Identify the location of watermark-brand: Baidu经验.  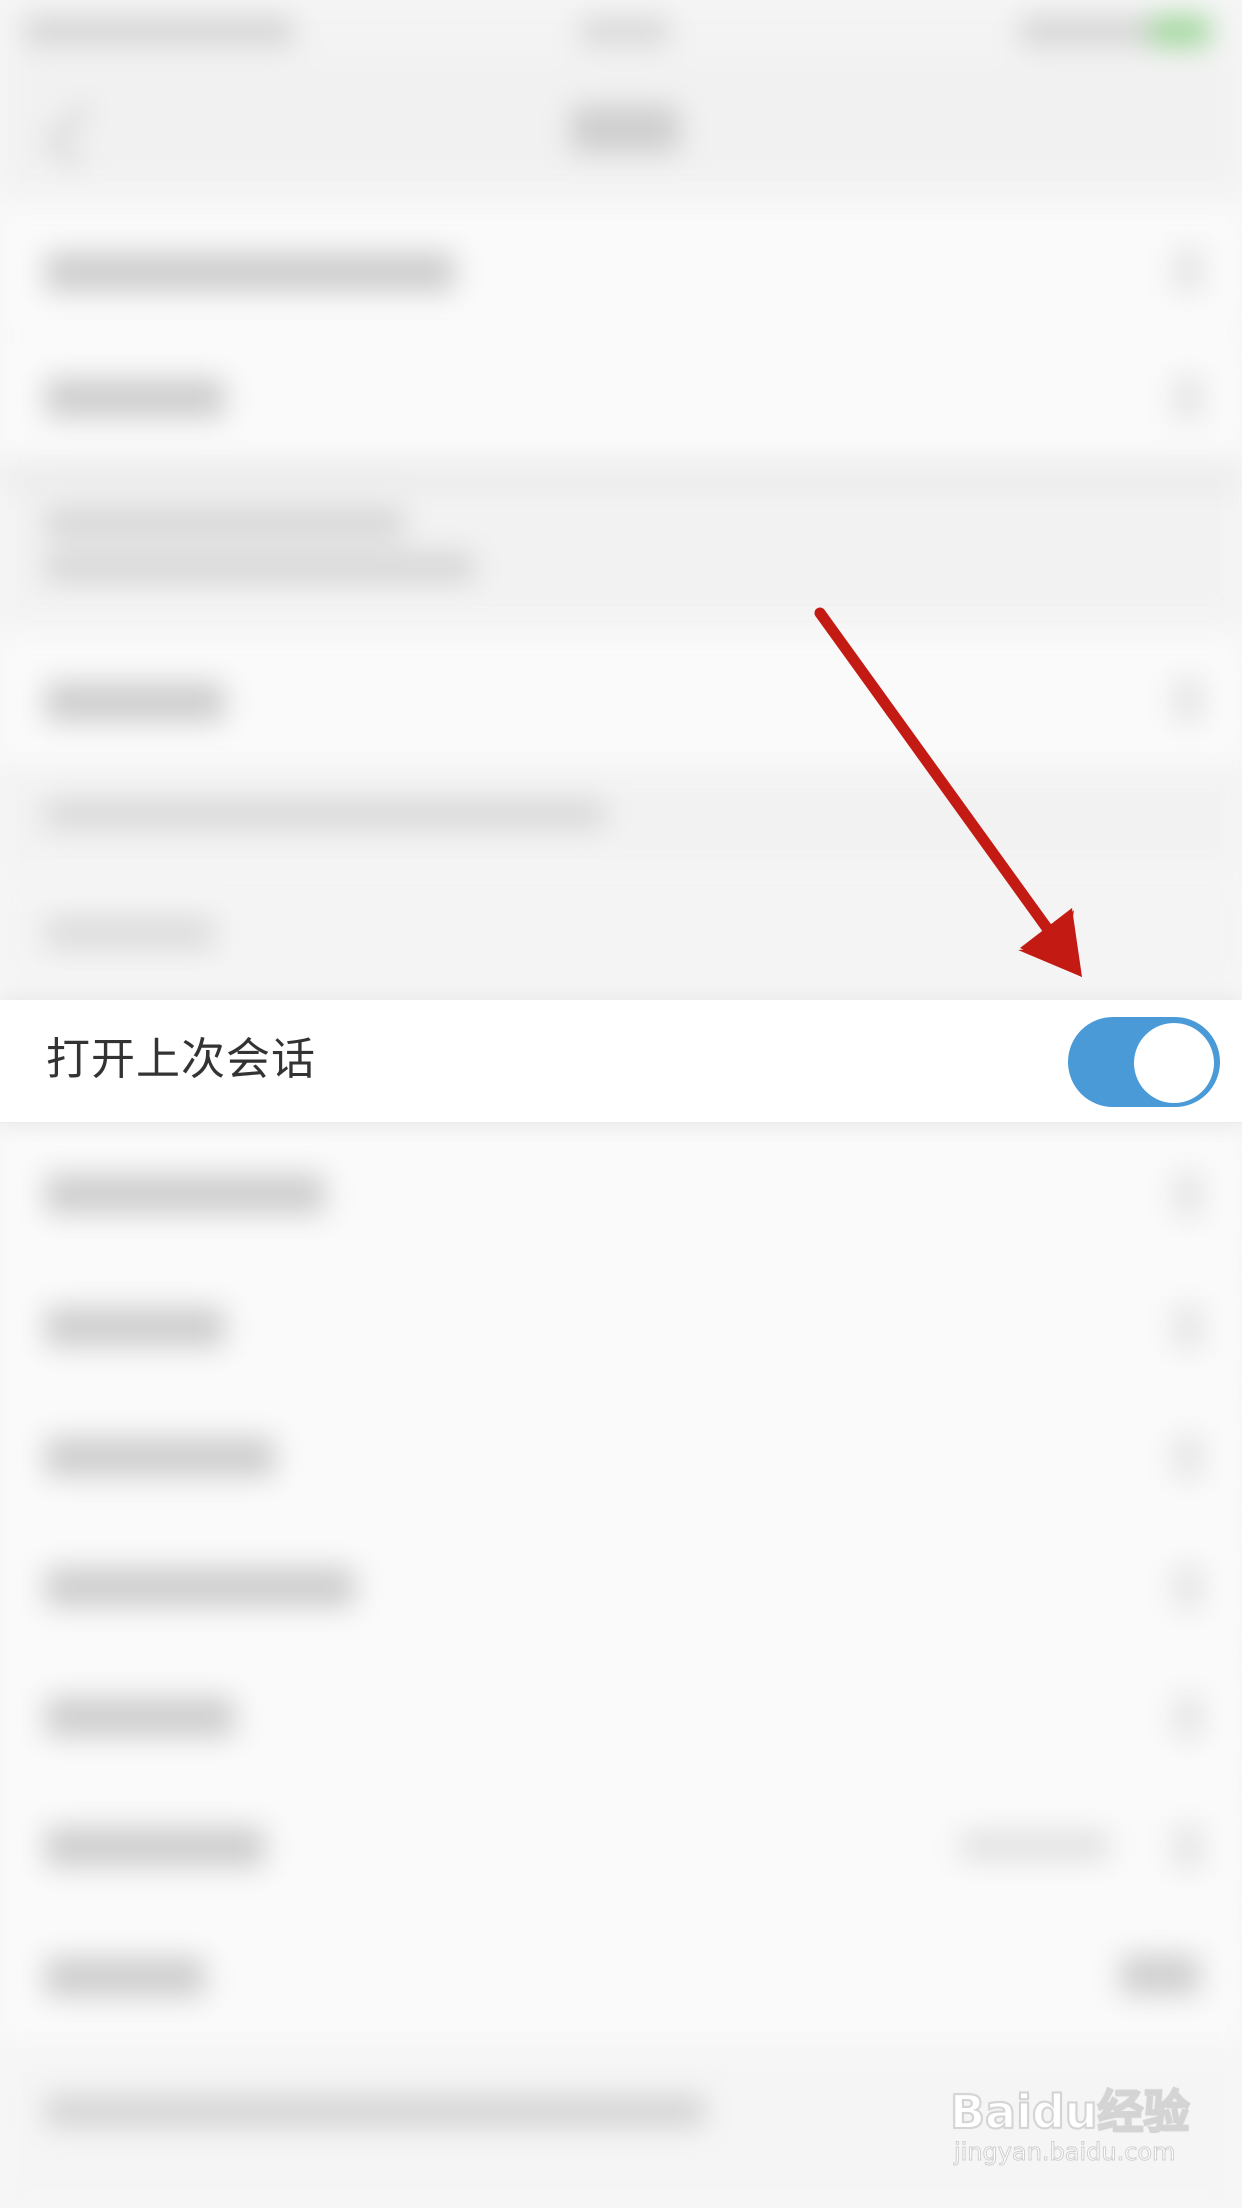
(1070, 2112).